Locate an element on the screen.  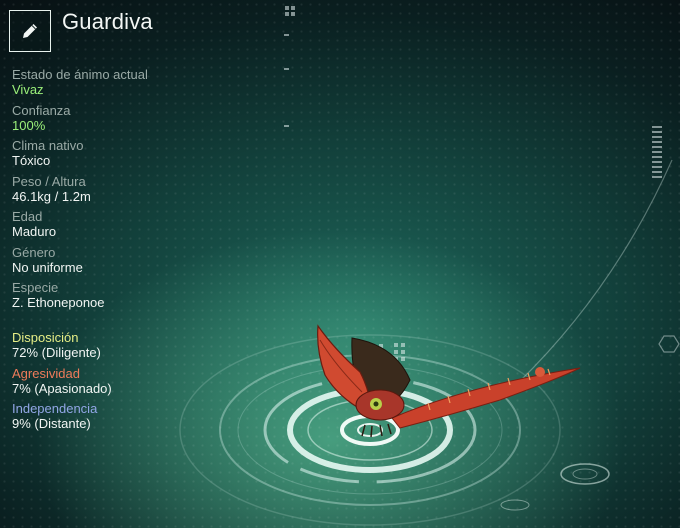
stat-label: Edad is located at coordinates (27, 216).